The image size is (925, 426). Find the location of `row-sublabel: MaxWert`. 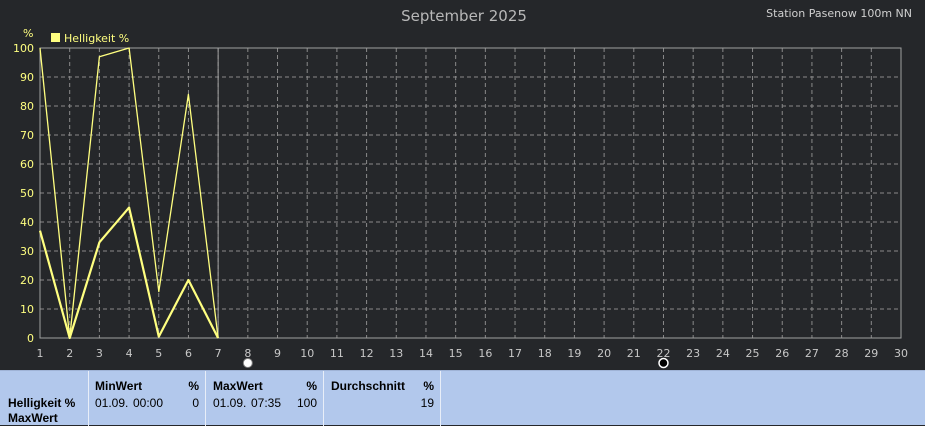

row-sublabel: MaxWert is located at coordinates (33, 418).